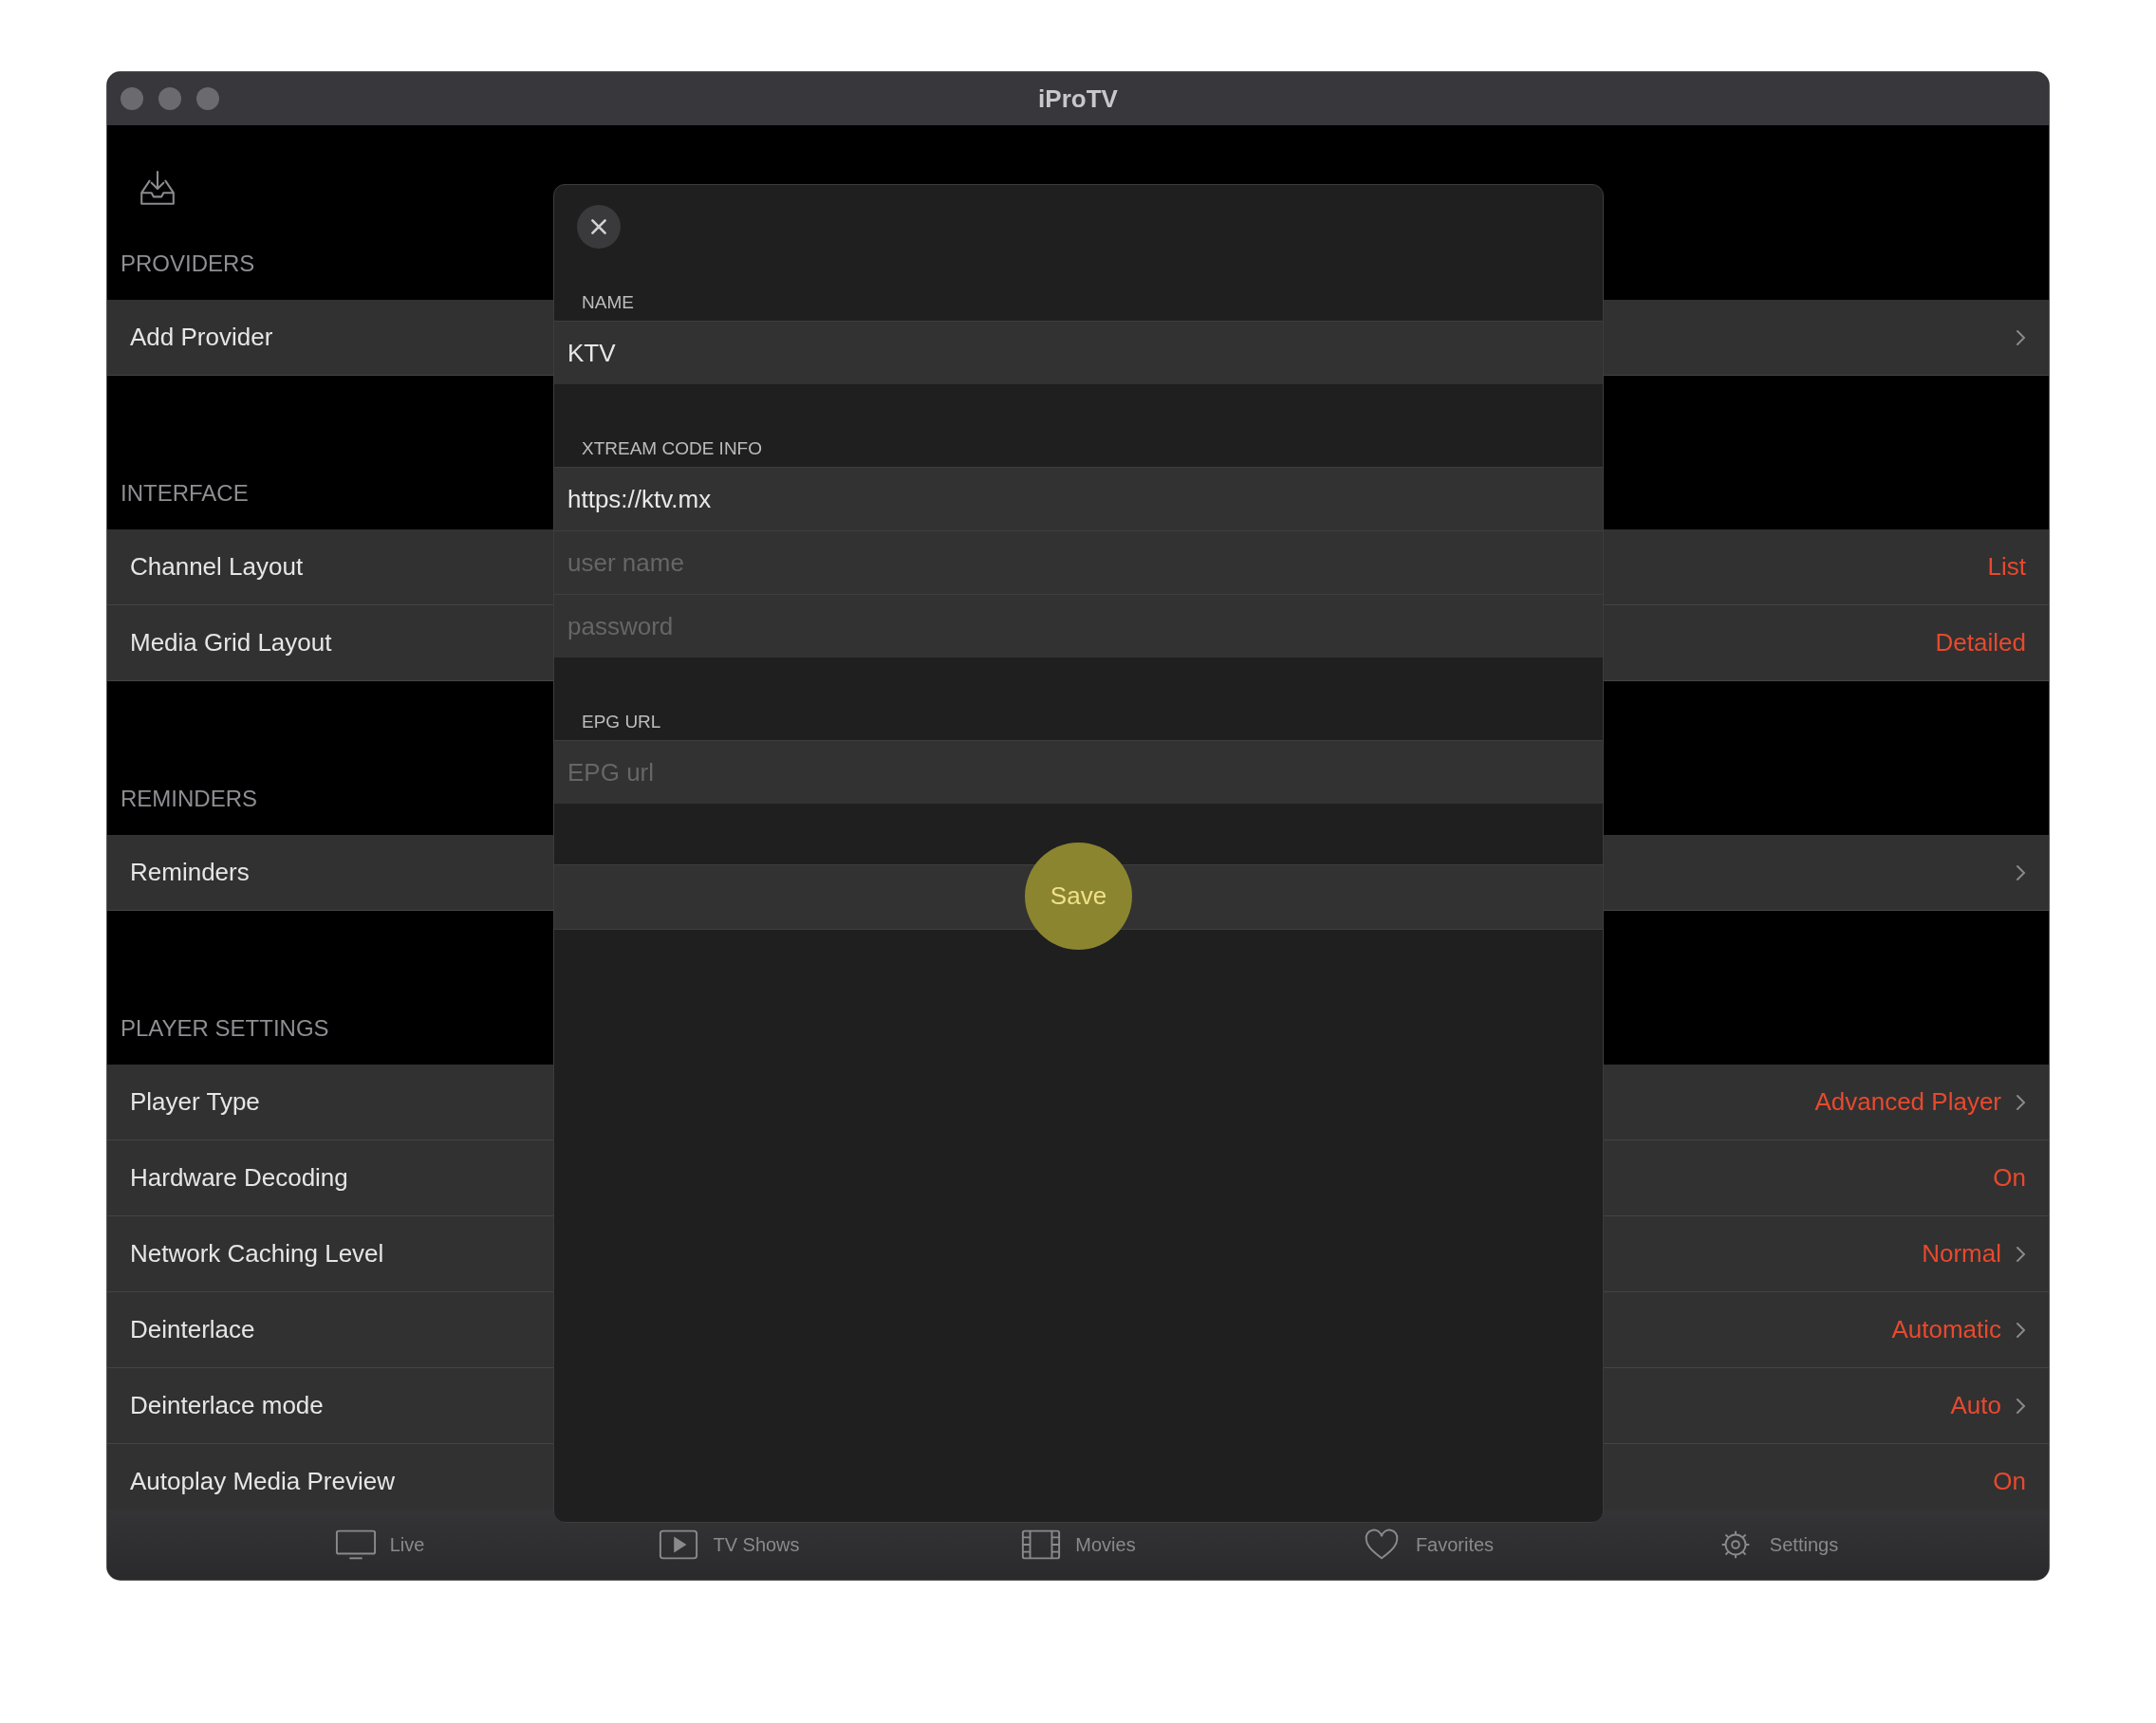  I want to click on window-title: iProTV, so click(1078, 98).